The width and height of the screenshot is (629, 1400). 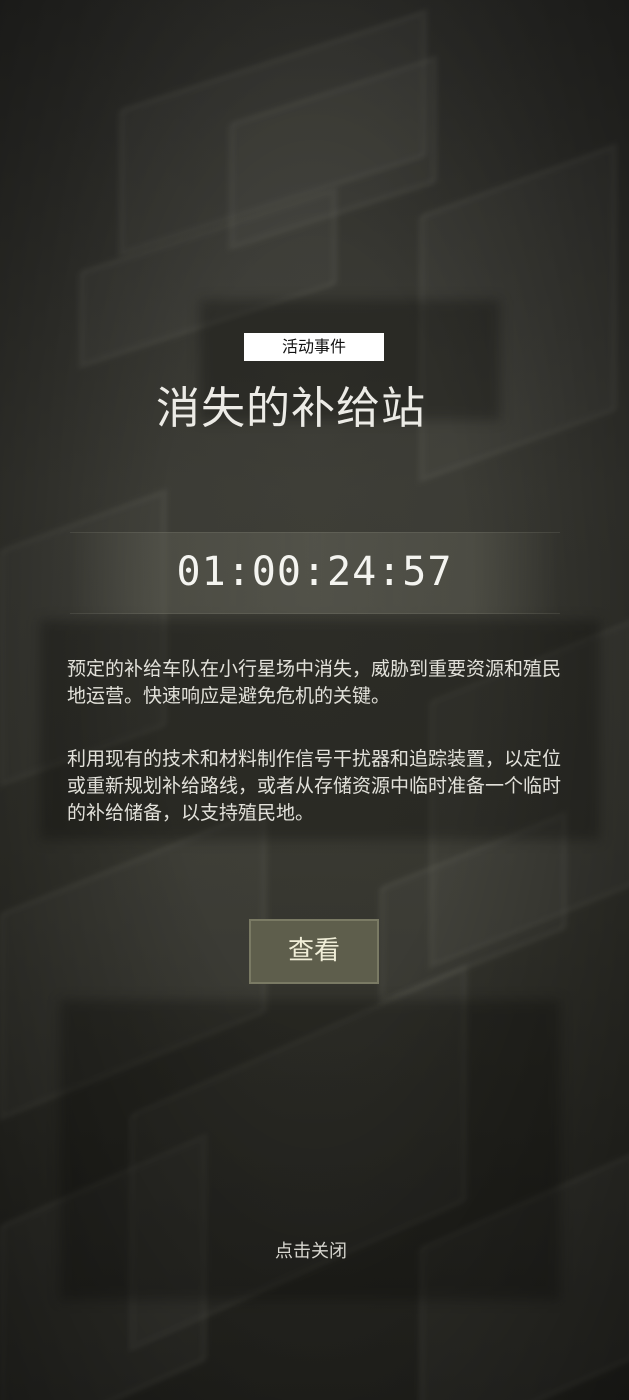 I want to click on event-type-badge: 活动事件, so click(x=314, y=347).